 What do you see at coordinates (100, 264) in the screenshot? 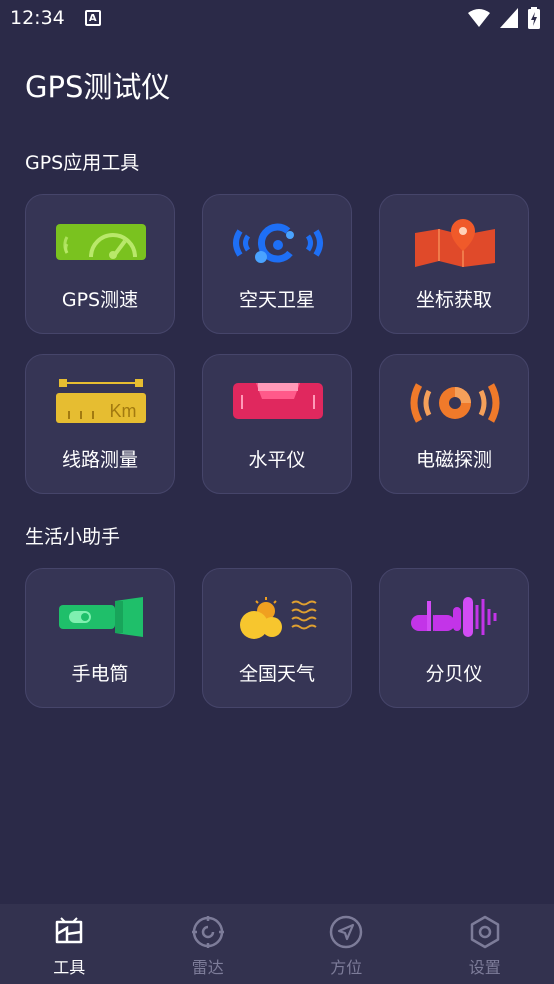
I see `tile-gps-speed: GPS测速` at bounding box center [100, 264].